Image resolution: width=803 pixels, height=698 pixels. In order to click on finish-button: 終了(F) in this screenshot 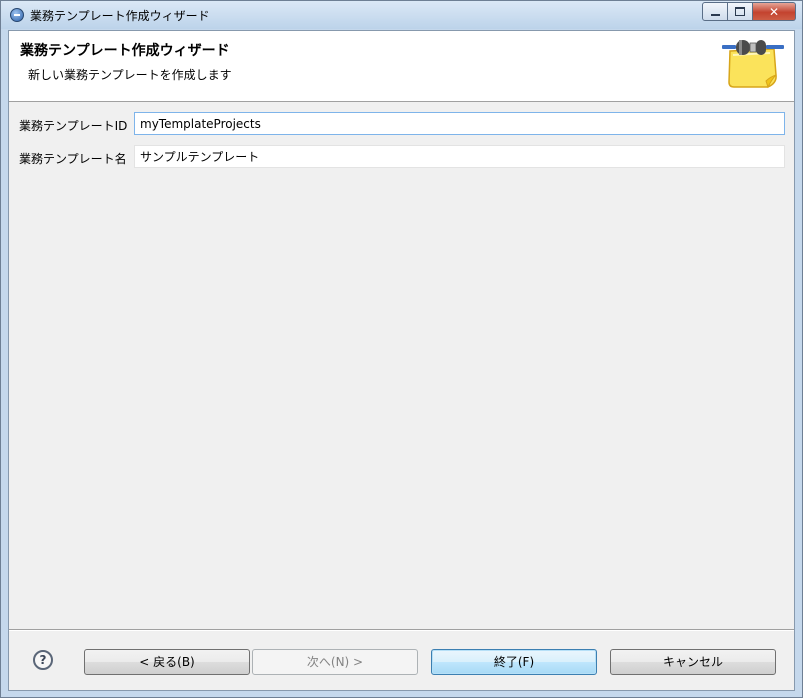, I will do `click(514, 662)`.